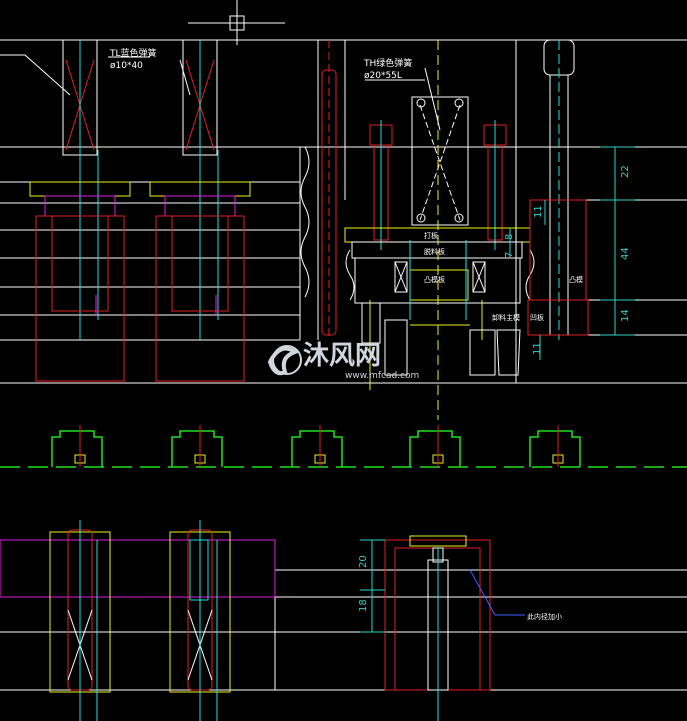  Describe the element at coordinates (625, 253) in the screenshot. I see `dim-44: 44` at that location.